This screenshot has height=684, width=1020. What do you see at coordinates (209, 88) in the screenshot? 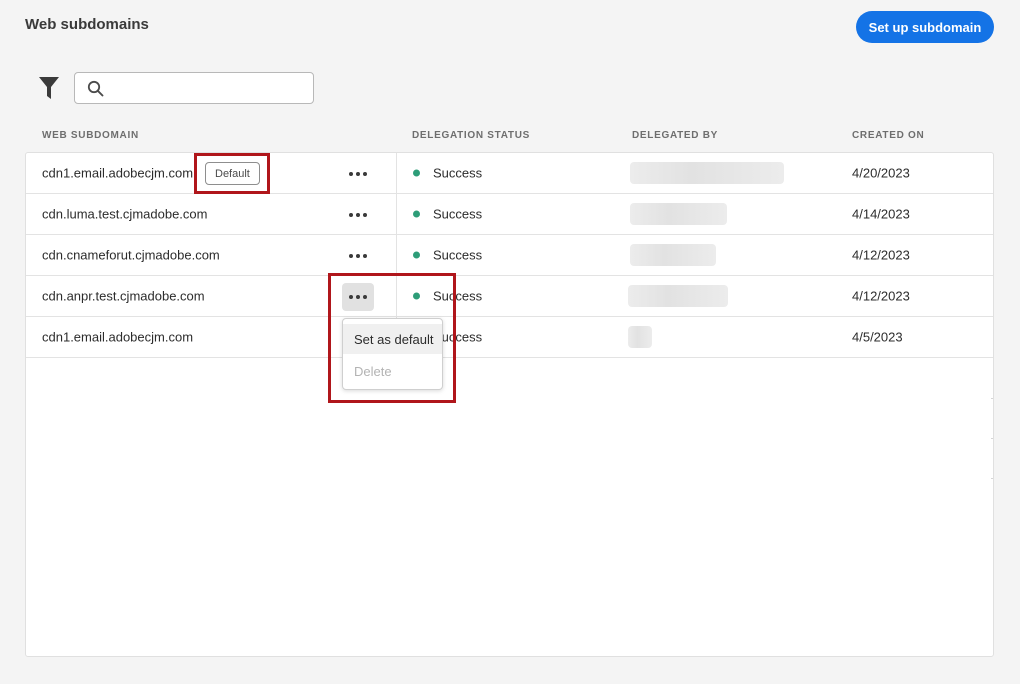
I see `search-input` at bounding box center [209, 88].